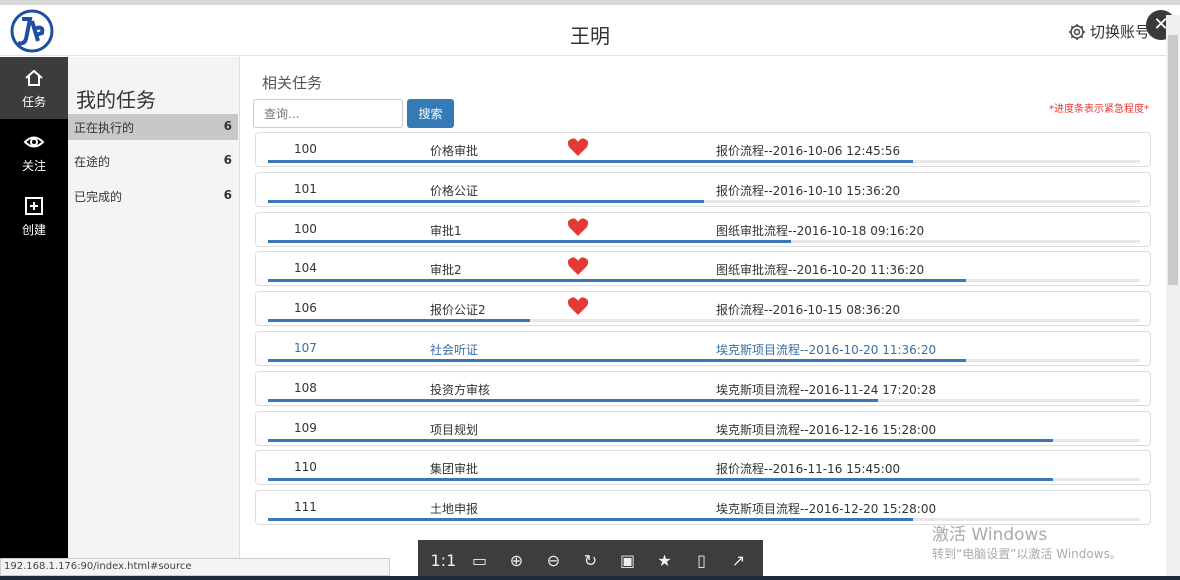 Image resolution: width=1180 pixels, height=580 pixels. I want to click on panel-title: 我的任务, so click(116, 100).